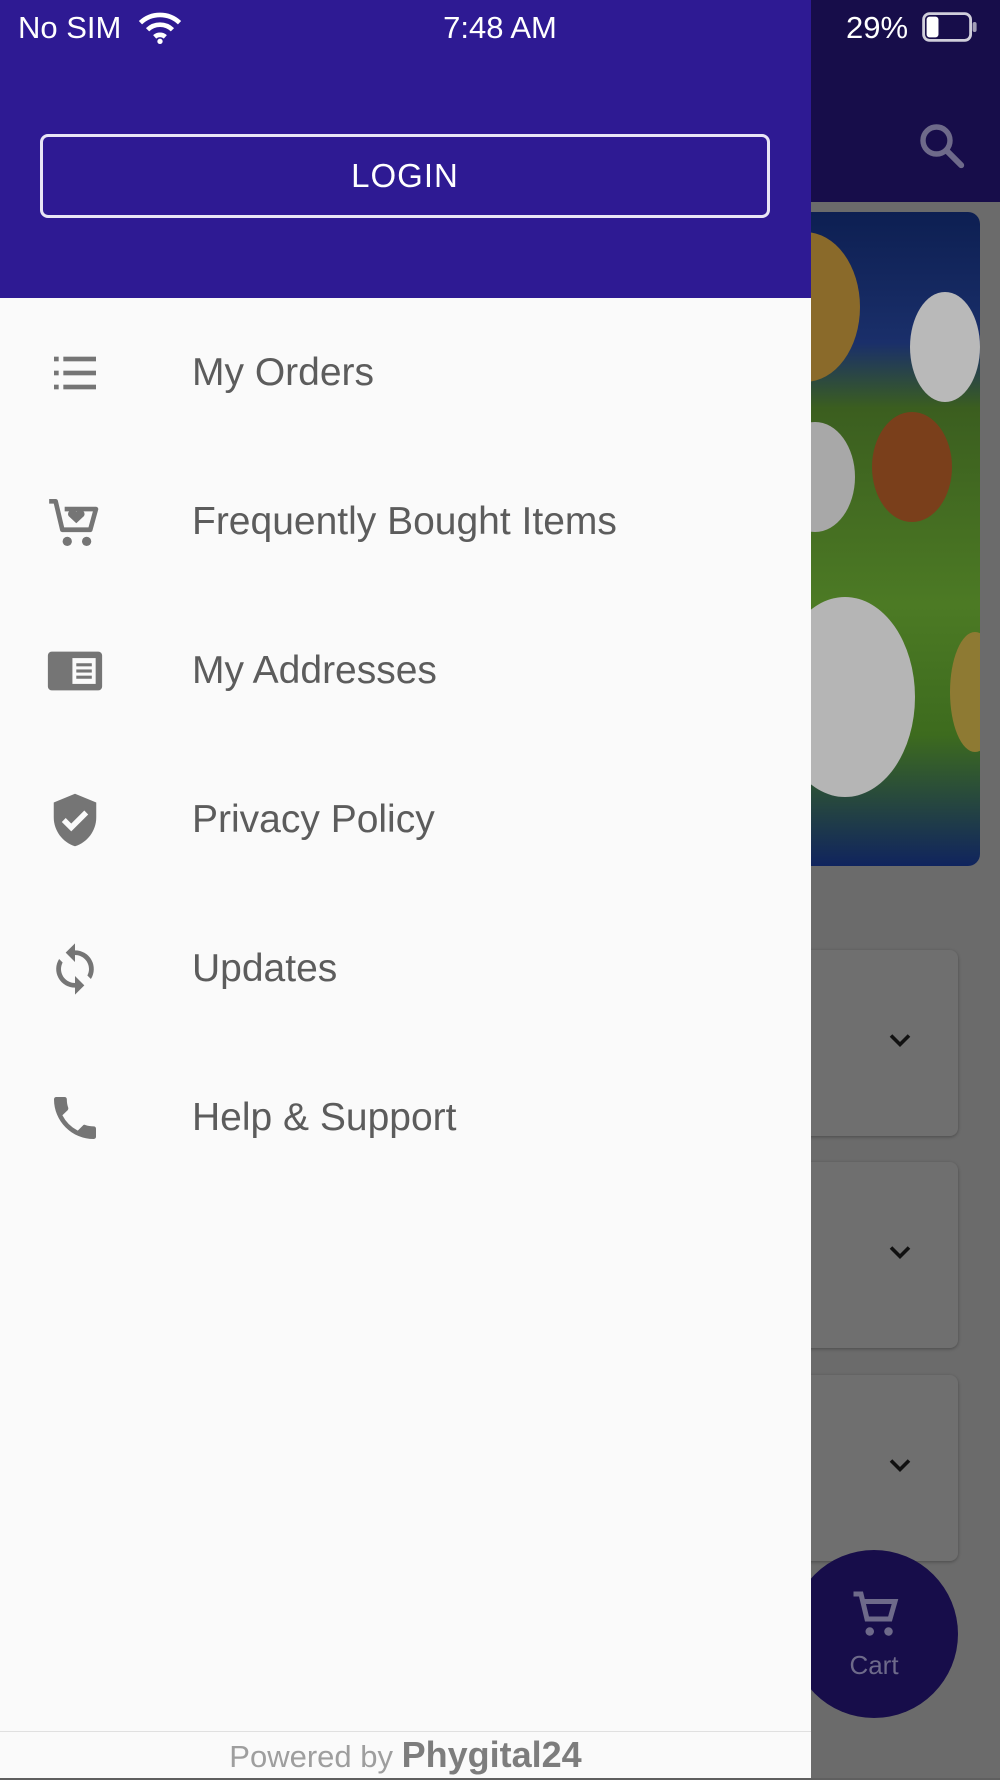 This screenshot has width=1000, height=1780. I want to click on menu-item-label: Help & Support, so click(324, 1117).